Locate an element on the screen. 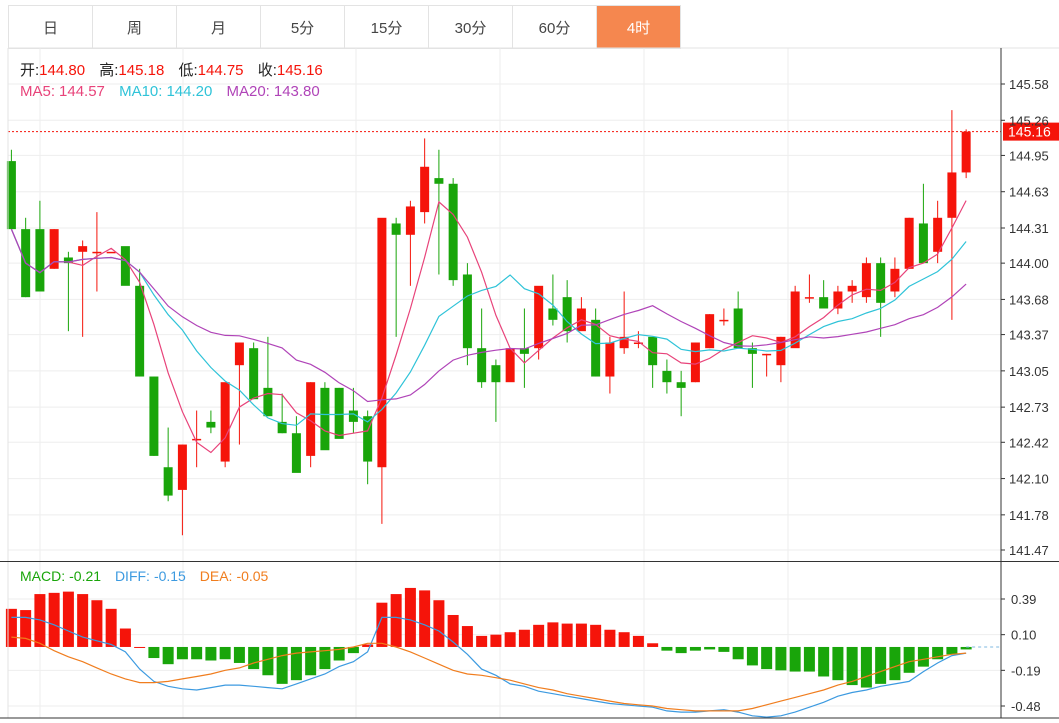  ytick-label-11: 142.10 is located at coordinates (1029, 479).